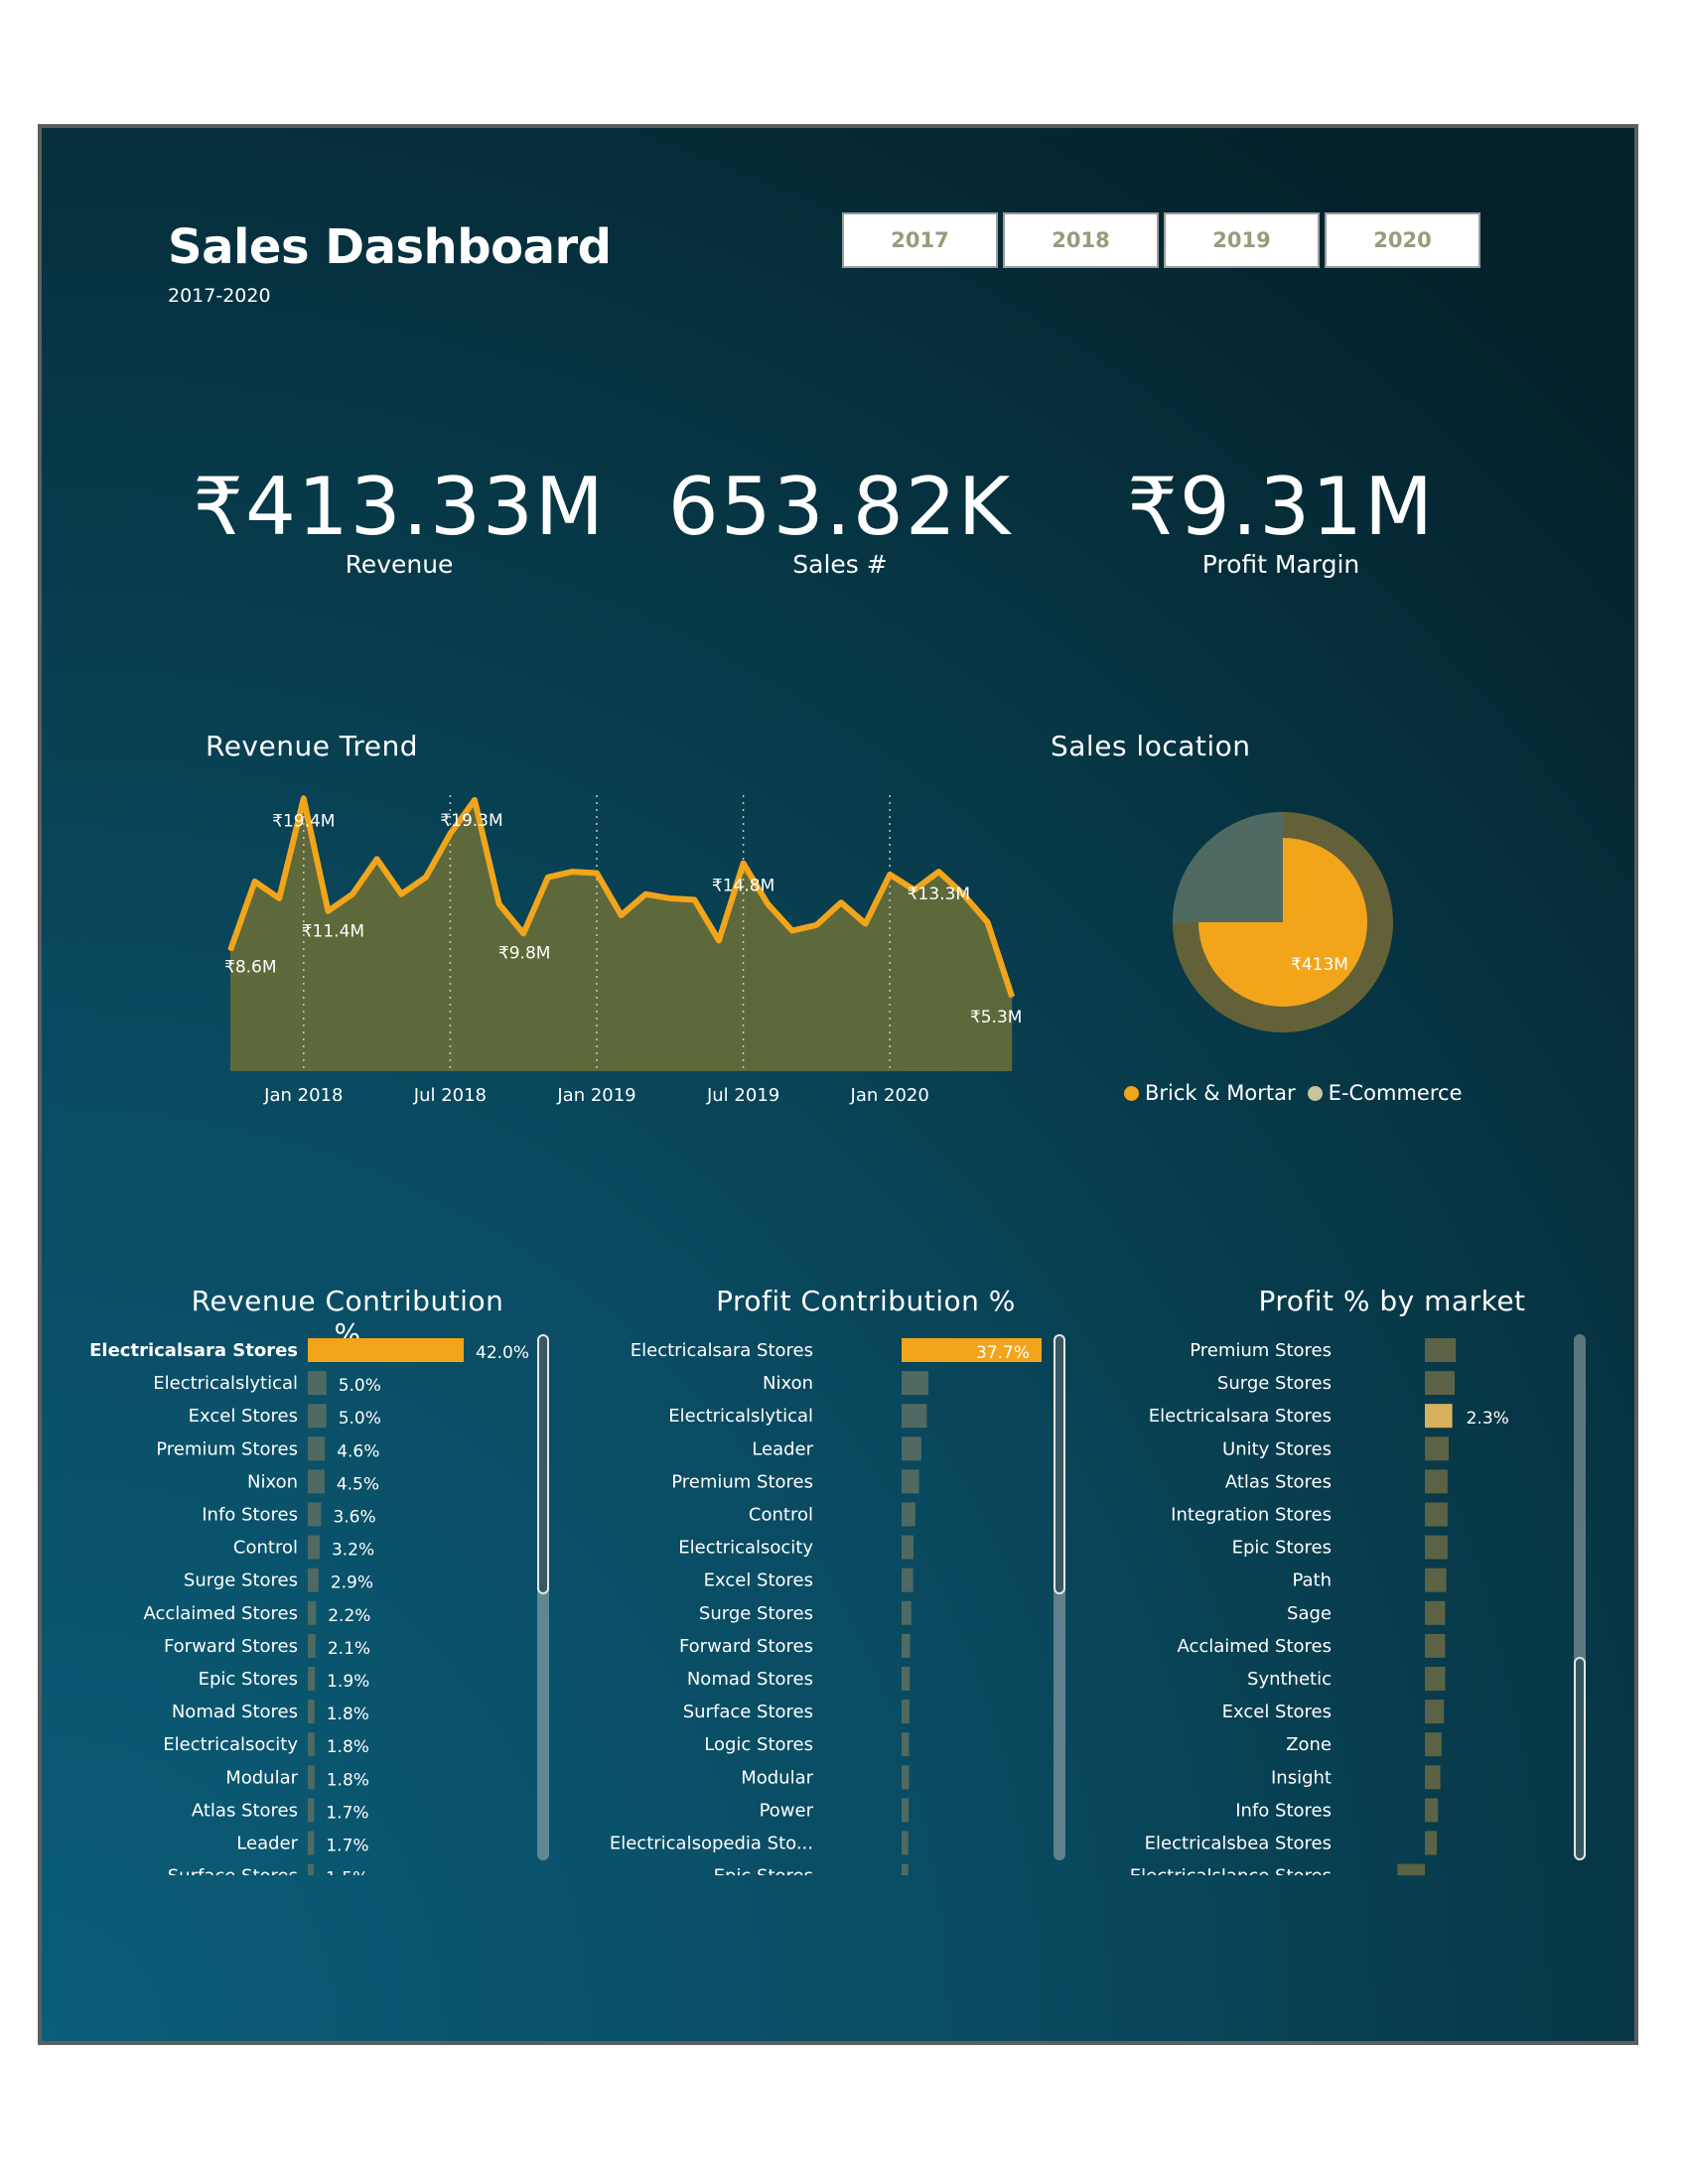 The height and width of the screenshot is (2184, 1688). Describe the element at coordinates (763, 1870) in the screenshot. I see `profit-contribution-category-label: Epic Stores` at that location.